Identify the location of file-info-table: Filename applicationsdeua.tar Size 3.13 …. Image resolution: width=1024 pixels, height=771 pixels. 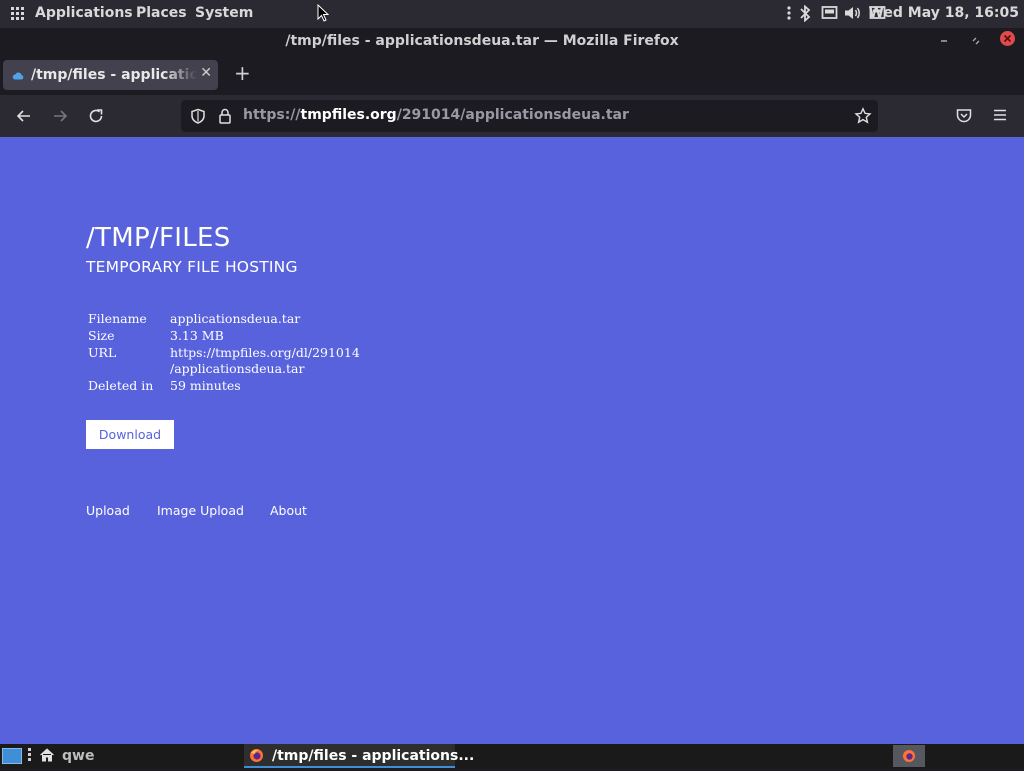
(224, 353).